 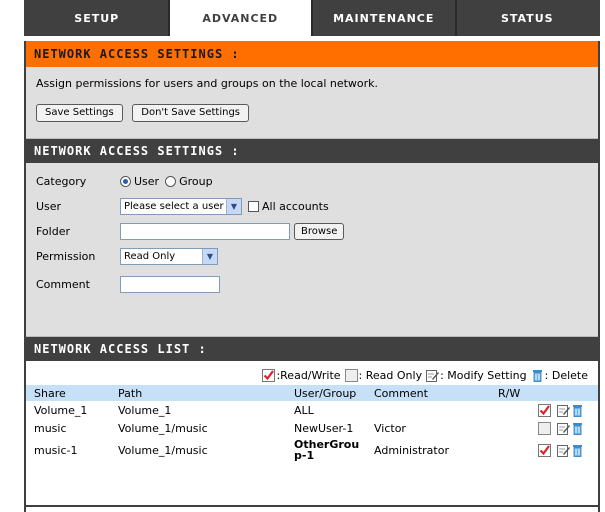 I want to click on tab-maintenance: MAINTENANCE, so click(x=385, y=18).